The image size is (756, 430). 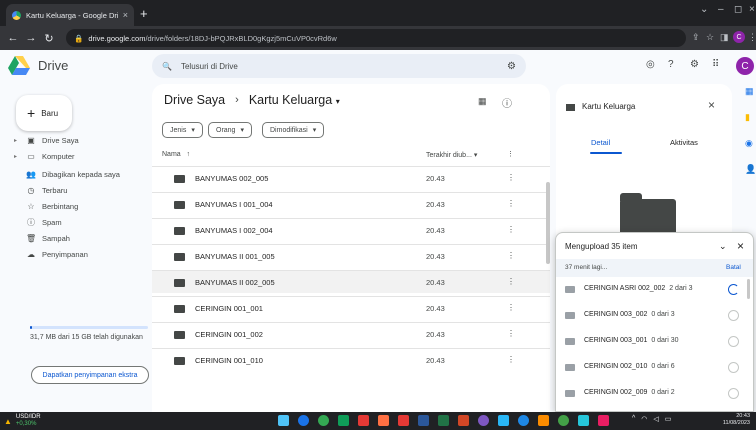 What do you see at coordinates (363, 420) in the screenshot?
I see `netflix-icon` at bounding box center [363, 420].